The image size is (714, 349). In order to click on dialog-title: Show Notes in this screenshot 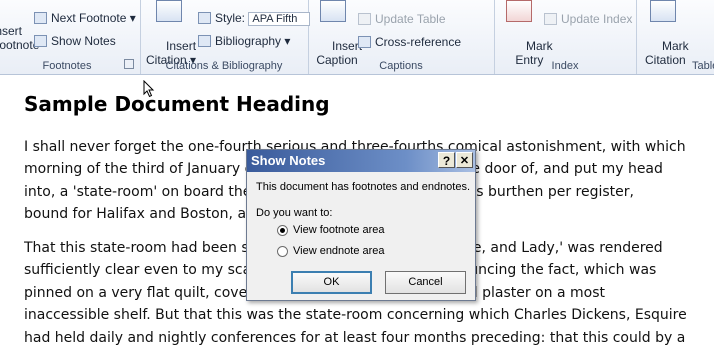, I will do `click(288, 160)`.